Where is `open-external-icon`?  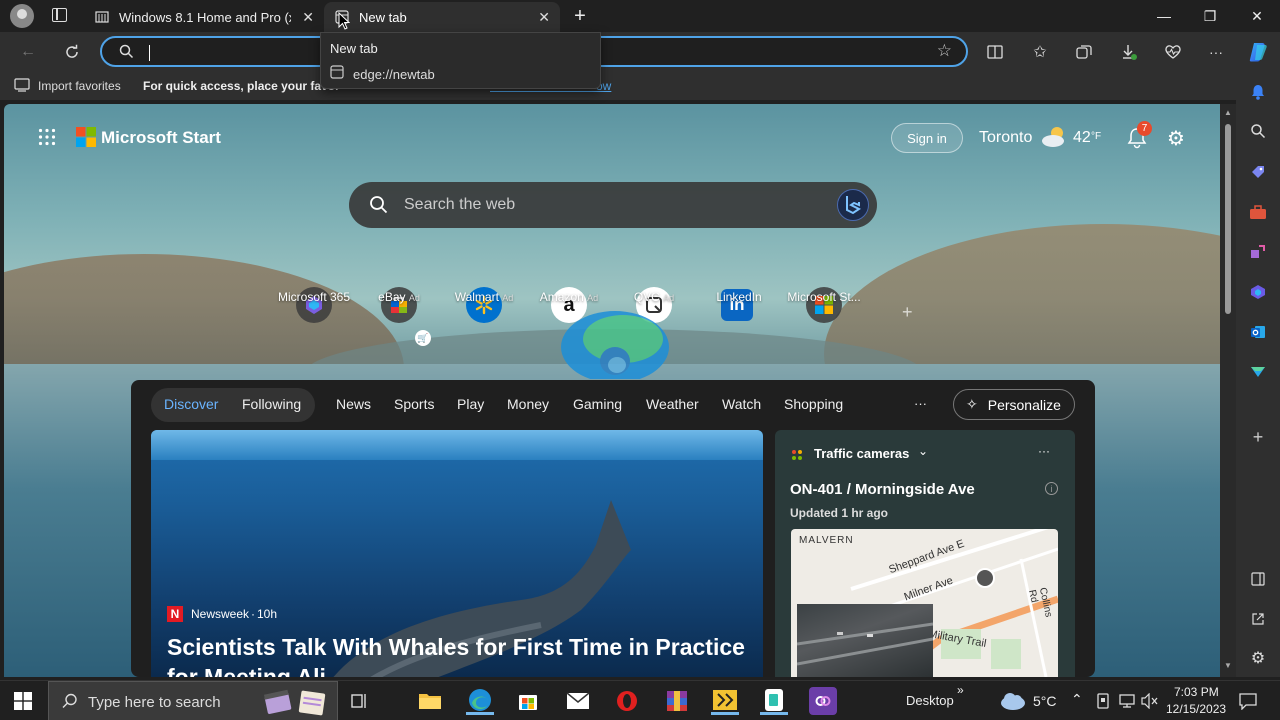
open-external-icon is located at coordinates (1258, 619).